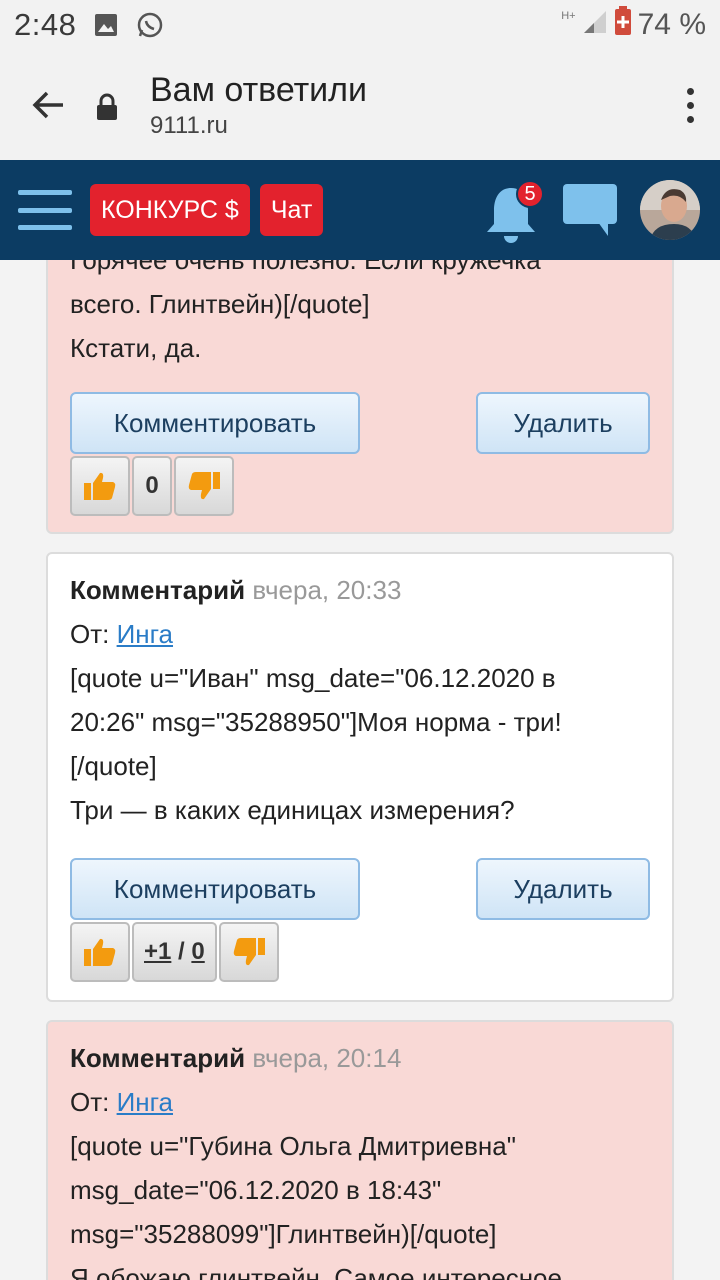 Image resolution: width=720 pixels, height=1280 pixels. Describe the element at coordinates (113, 766) in the screenshot. I see `comment-text-line: [/quote]` at that location.